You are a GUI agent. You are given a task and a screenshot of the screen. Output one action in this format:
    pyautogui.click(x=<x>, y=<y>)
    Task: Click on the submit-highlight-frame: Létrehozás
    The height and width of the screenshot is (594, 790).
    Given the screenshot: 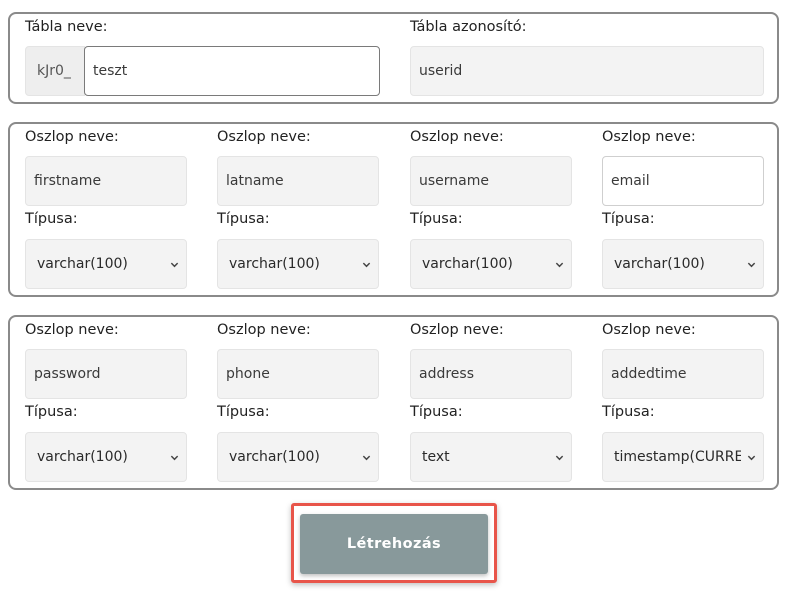 What is the action you would take?
    pyautogui.click(x=394, y=543)
    